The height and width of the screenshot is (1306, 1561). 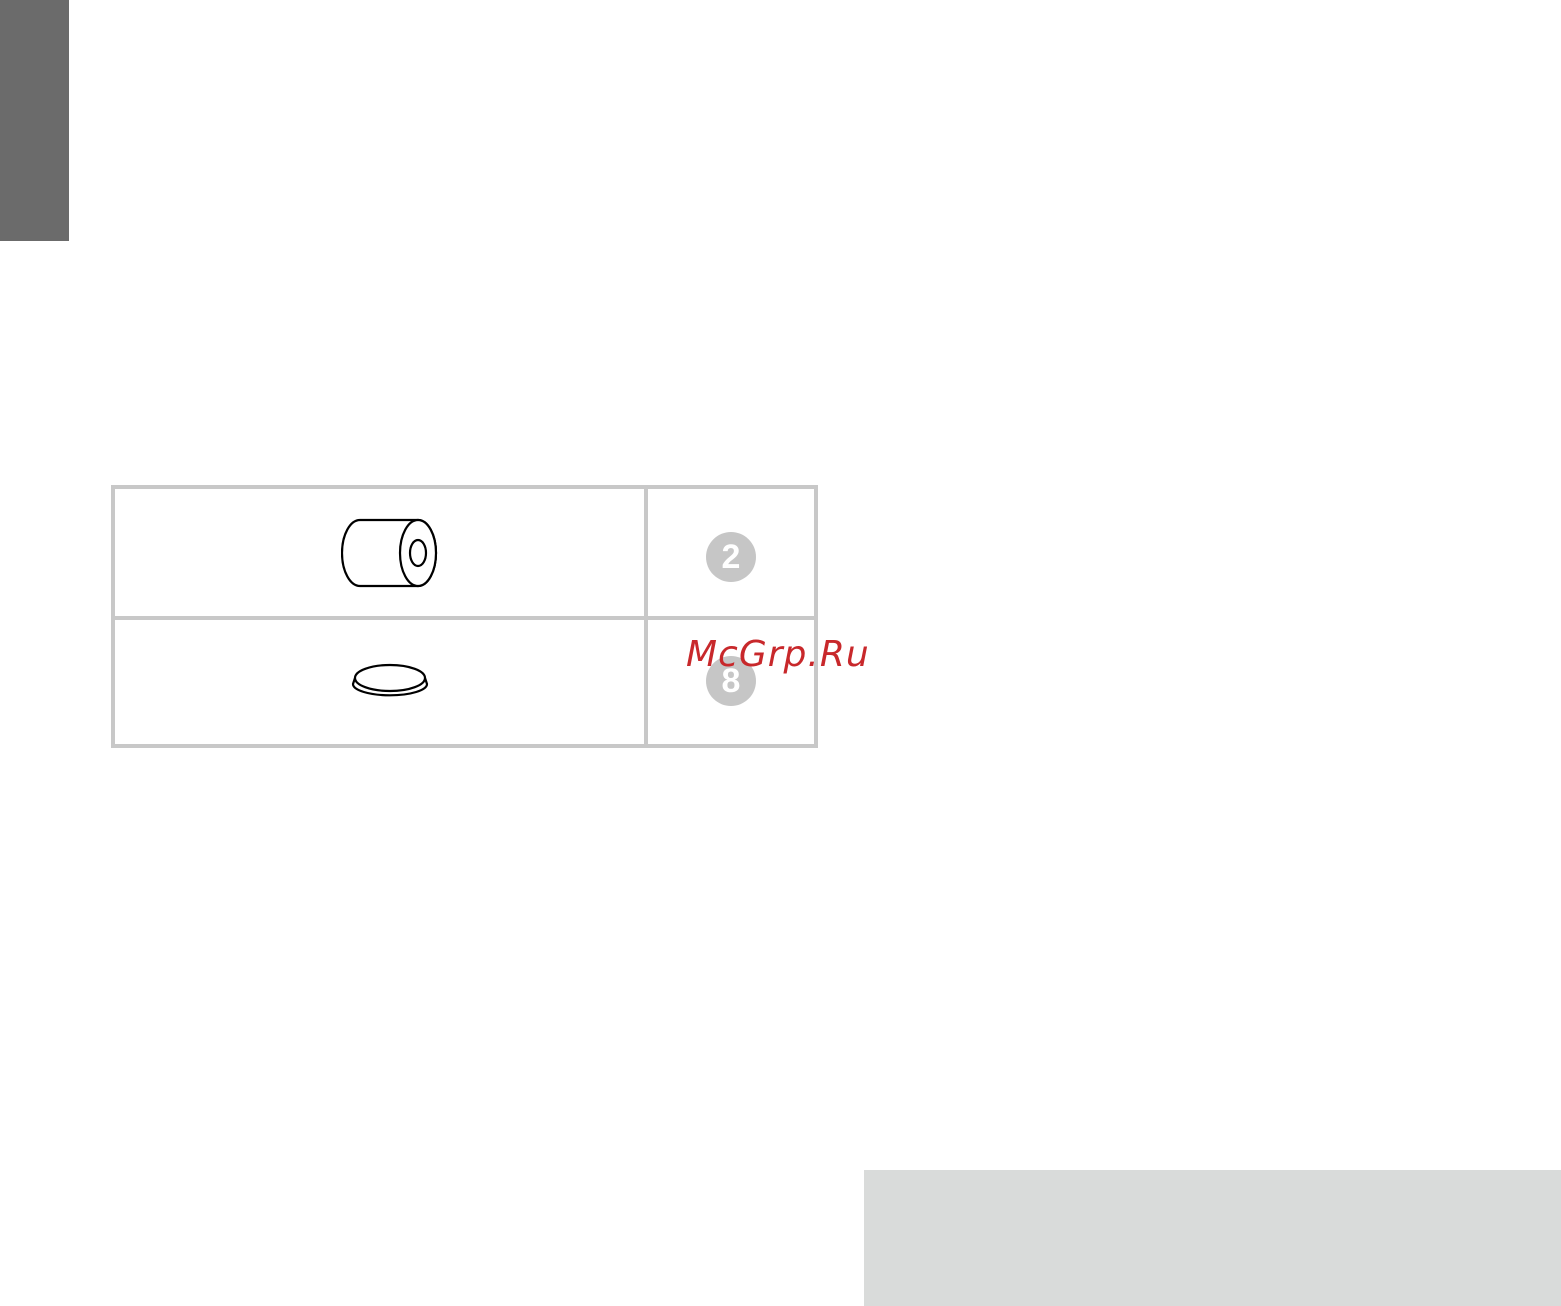 I want to click on cylindrical-spacer-icon, so click(x=389, y=553).